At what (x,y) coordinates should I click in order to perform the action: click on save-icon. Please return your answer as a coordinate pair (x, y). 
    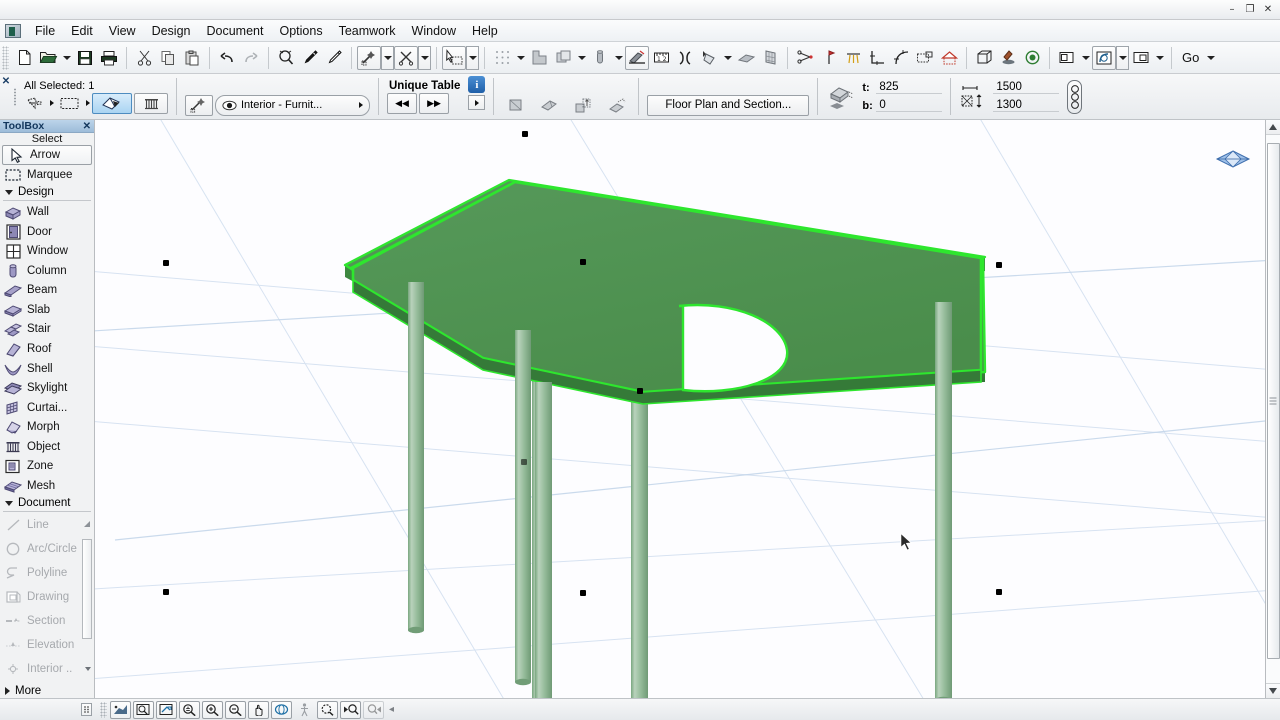
    Looking at the image, I should click on (85, 58).